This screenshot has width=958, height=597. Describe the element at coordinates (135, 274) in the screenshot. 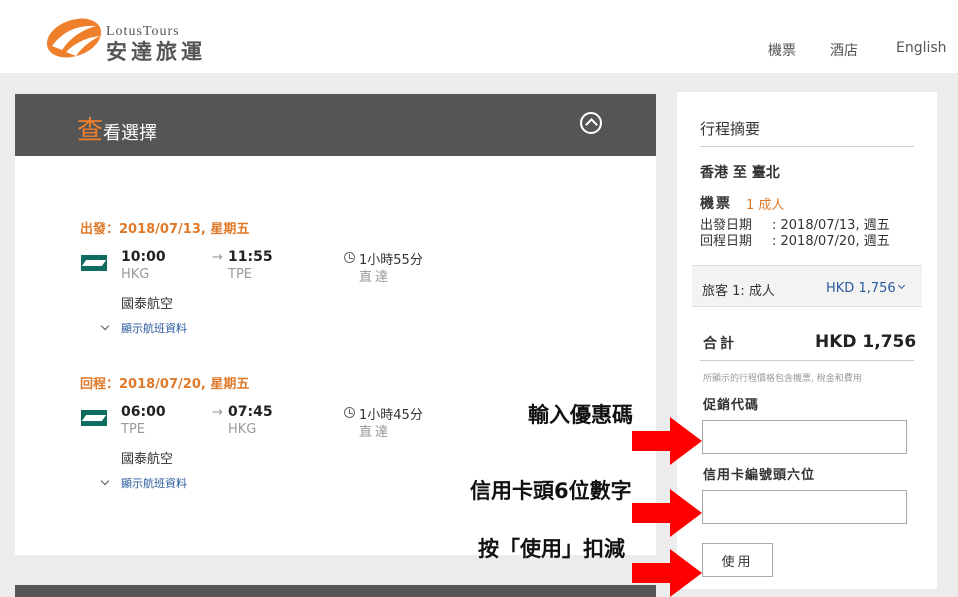

I see `outbound-depart-code: HKG` at that location.